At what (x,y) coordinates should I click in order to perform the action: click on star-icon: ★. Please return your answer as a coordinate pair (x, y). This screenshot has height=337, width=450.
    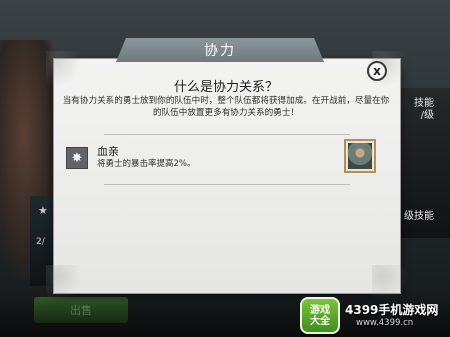
    Looking at the image, I should click on (43, 210).